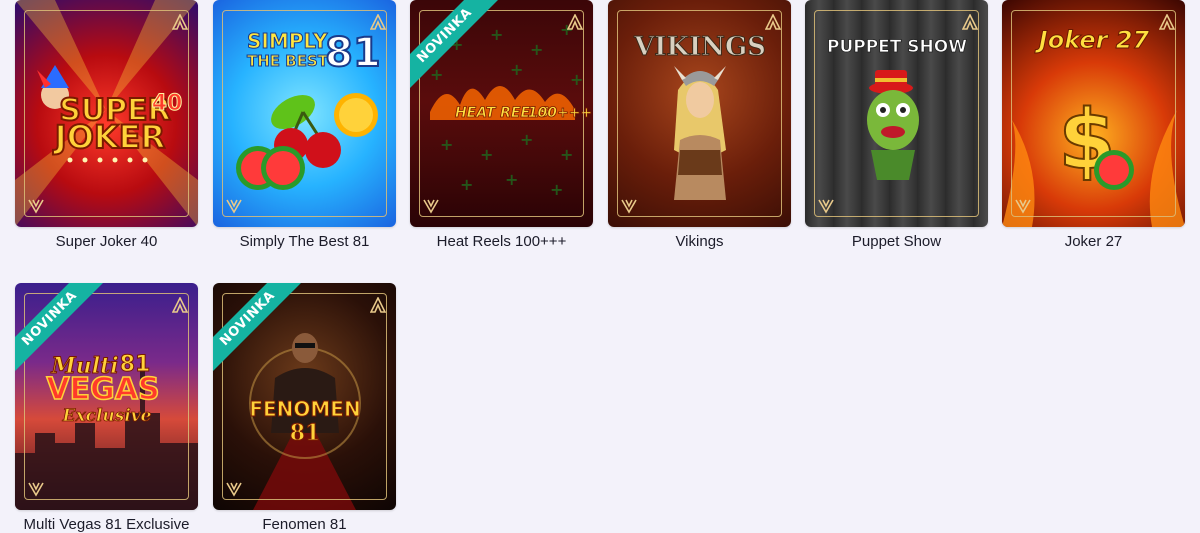  Describe the element at coordinates (304, 241) in the screenshot. I see `game-title: Simply The Best 81` at that location.